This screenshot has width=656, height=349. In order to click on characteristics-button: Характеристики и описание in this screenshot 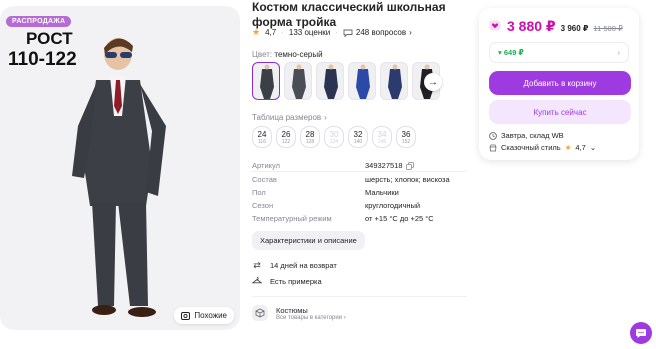, I will do `click(308, 240)`.